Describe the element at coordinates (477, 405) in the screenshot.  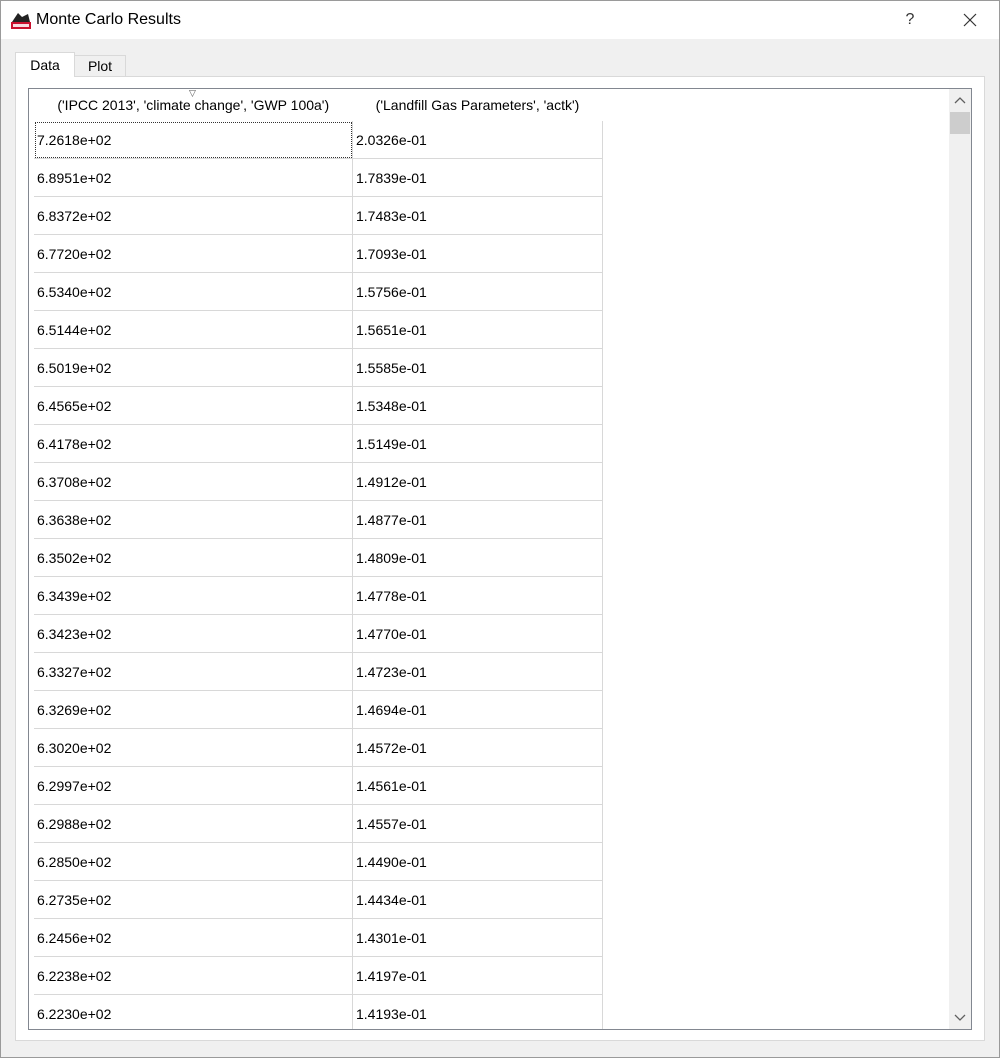
I see `cell-actk-value: 1.5348e-01` at that location.